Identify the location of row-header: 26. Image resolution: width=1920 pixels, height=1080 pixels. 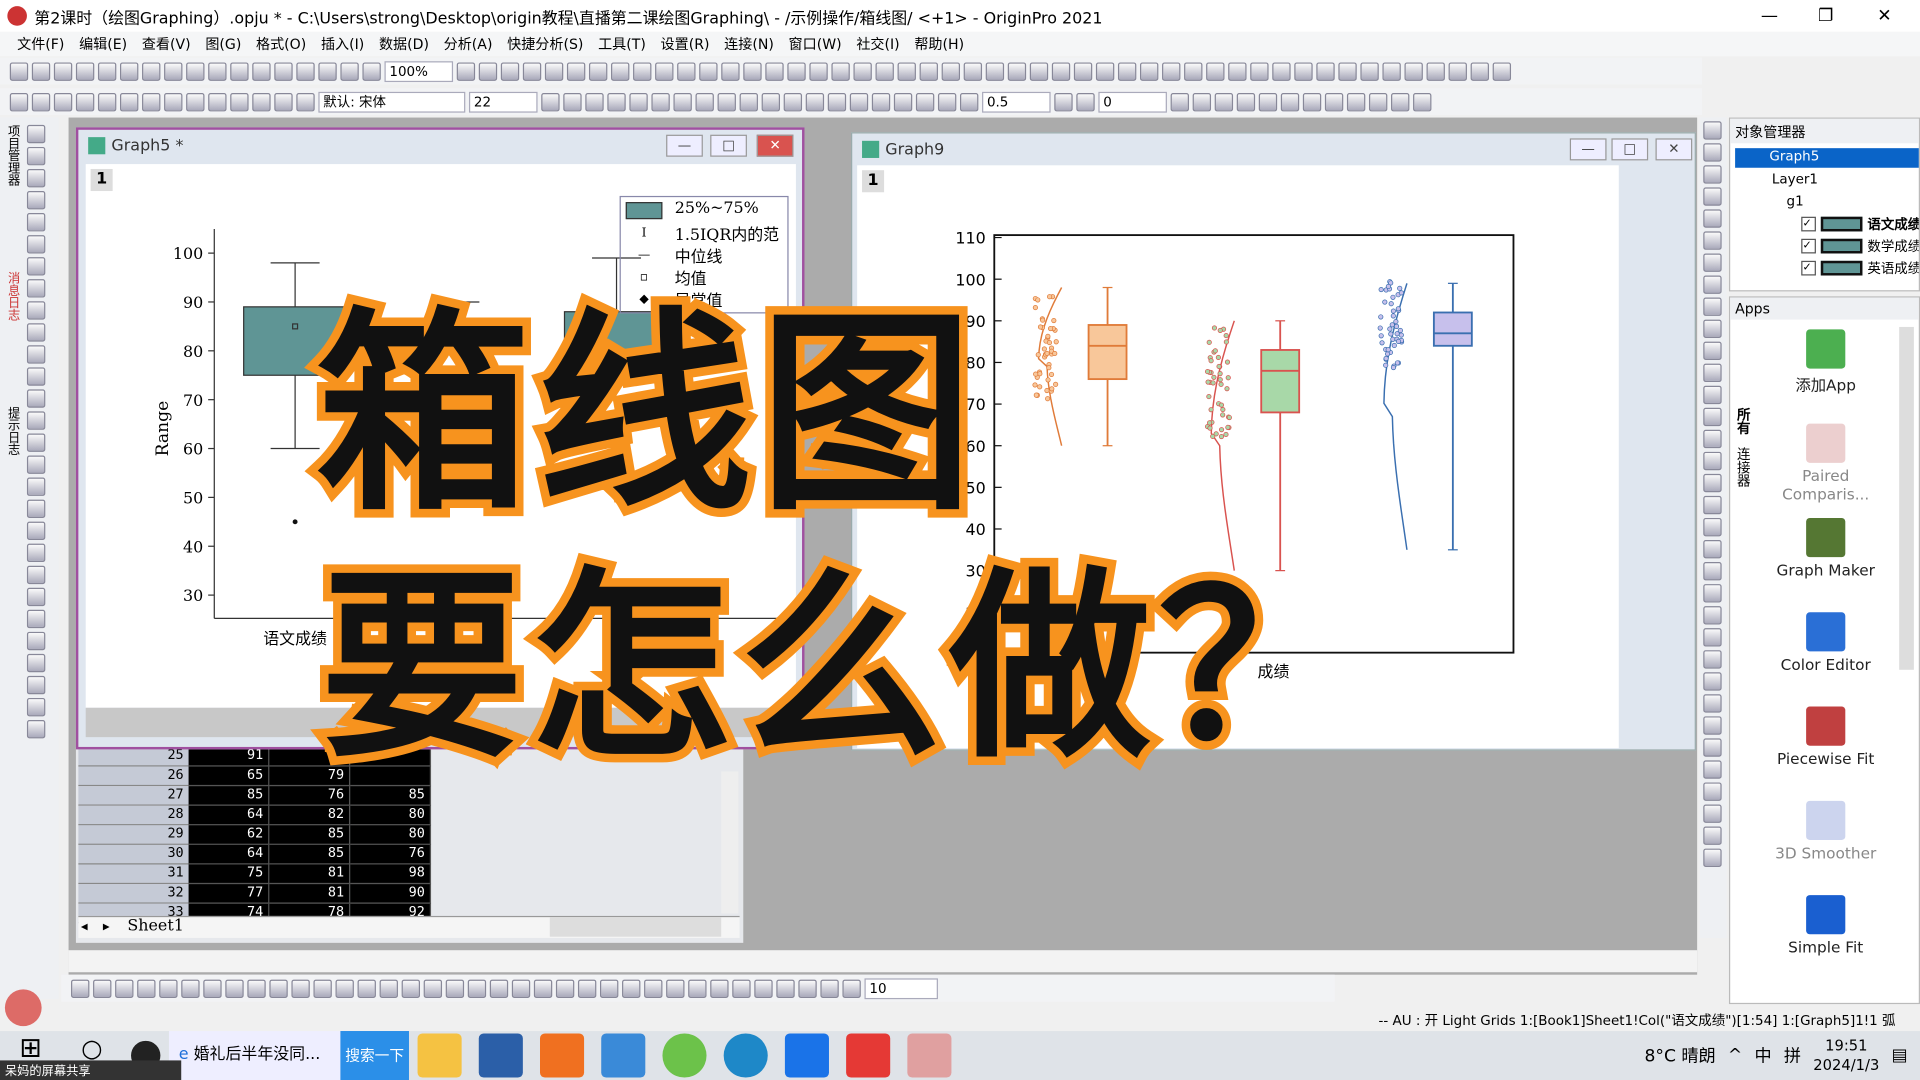
(133, 776).